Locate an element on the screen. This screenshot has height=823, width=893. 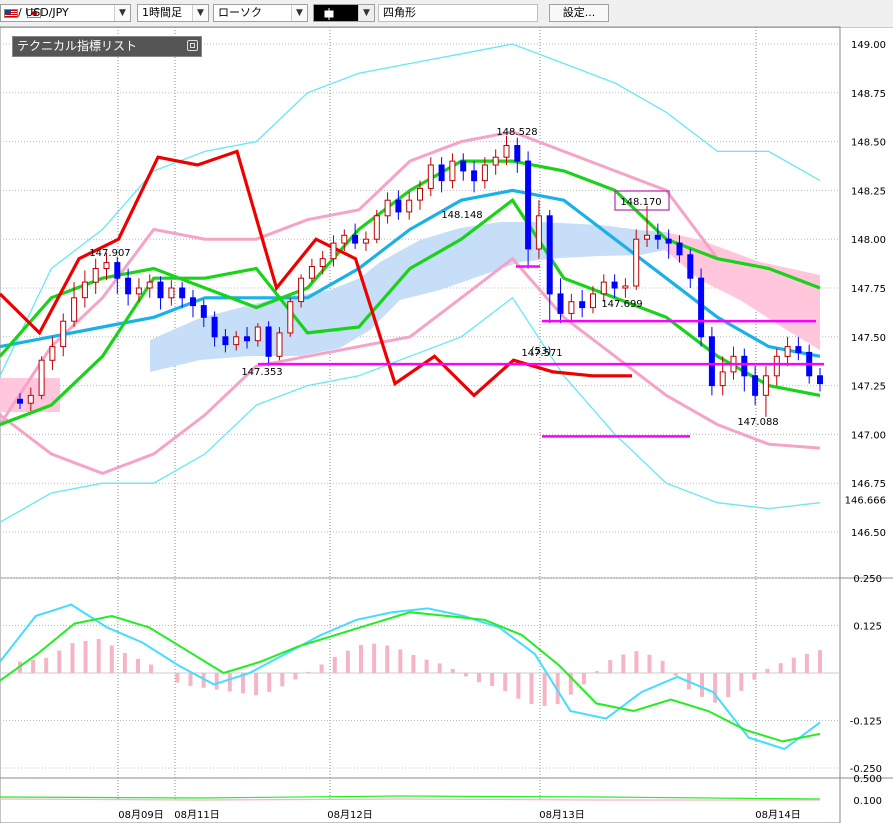
date-axis-label: 08月11日 is located at coordinates (196, 815).